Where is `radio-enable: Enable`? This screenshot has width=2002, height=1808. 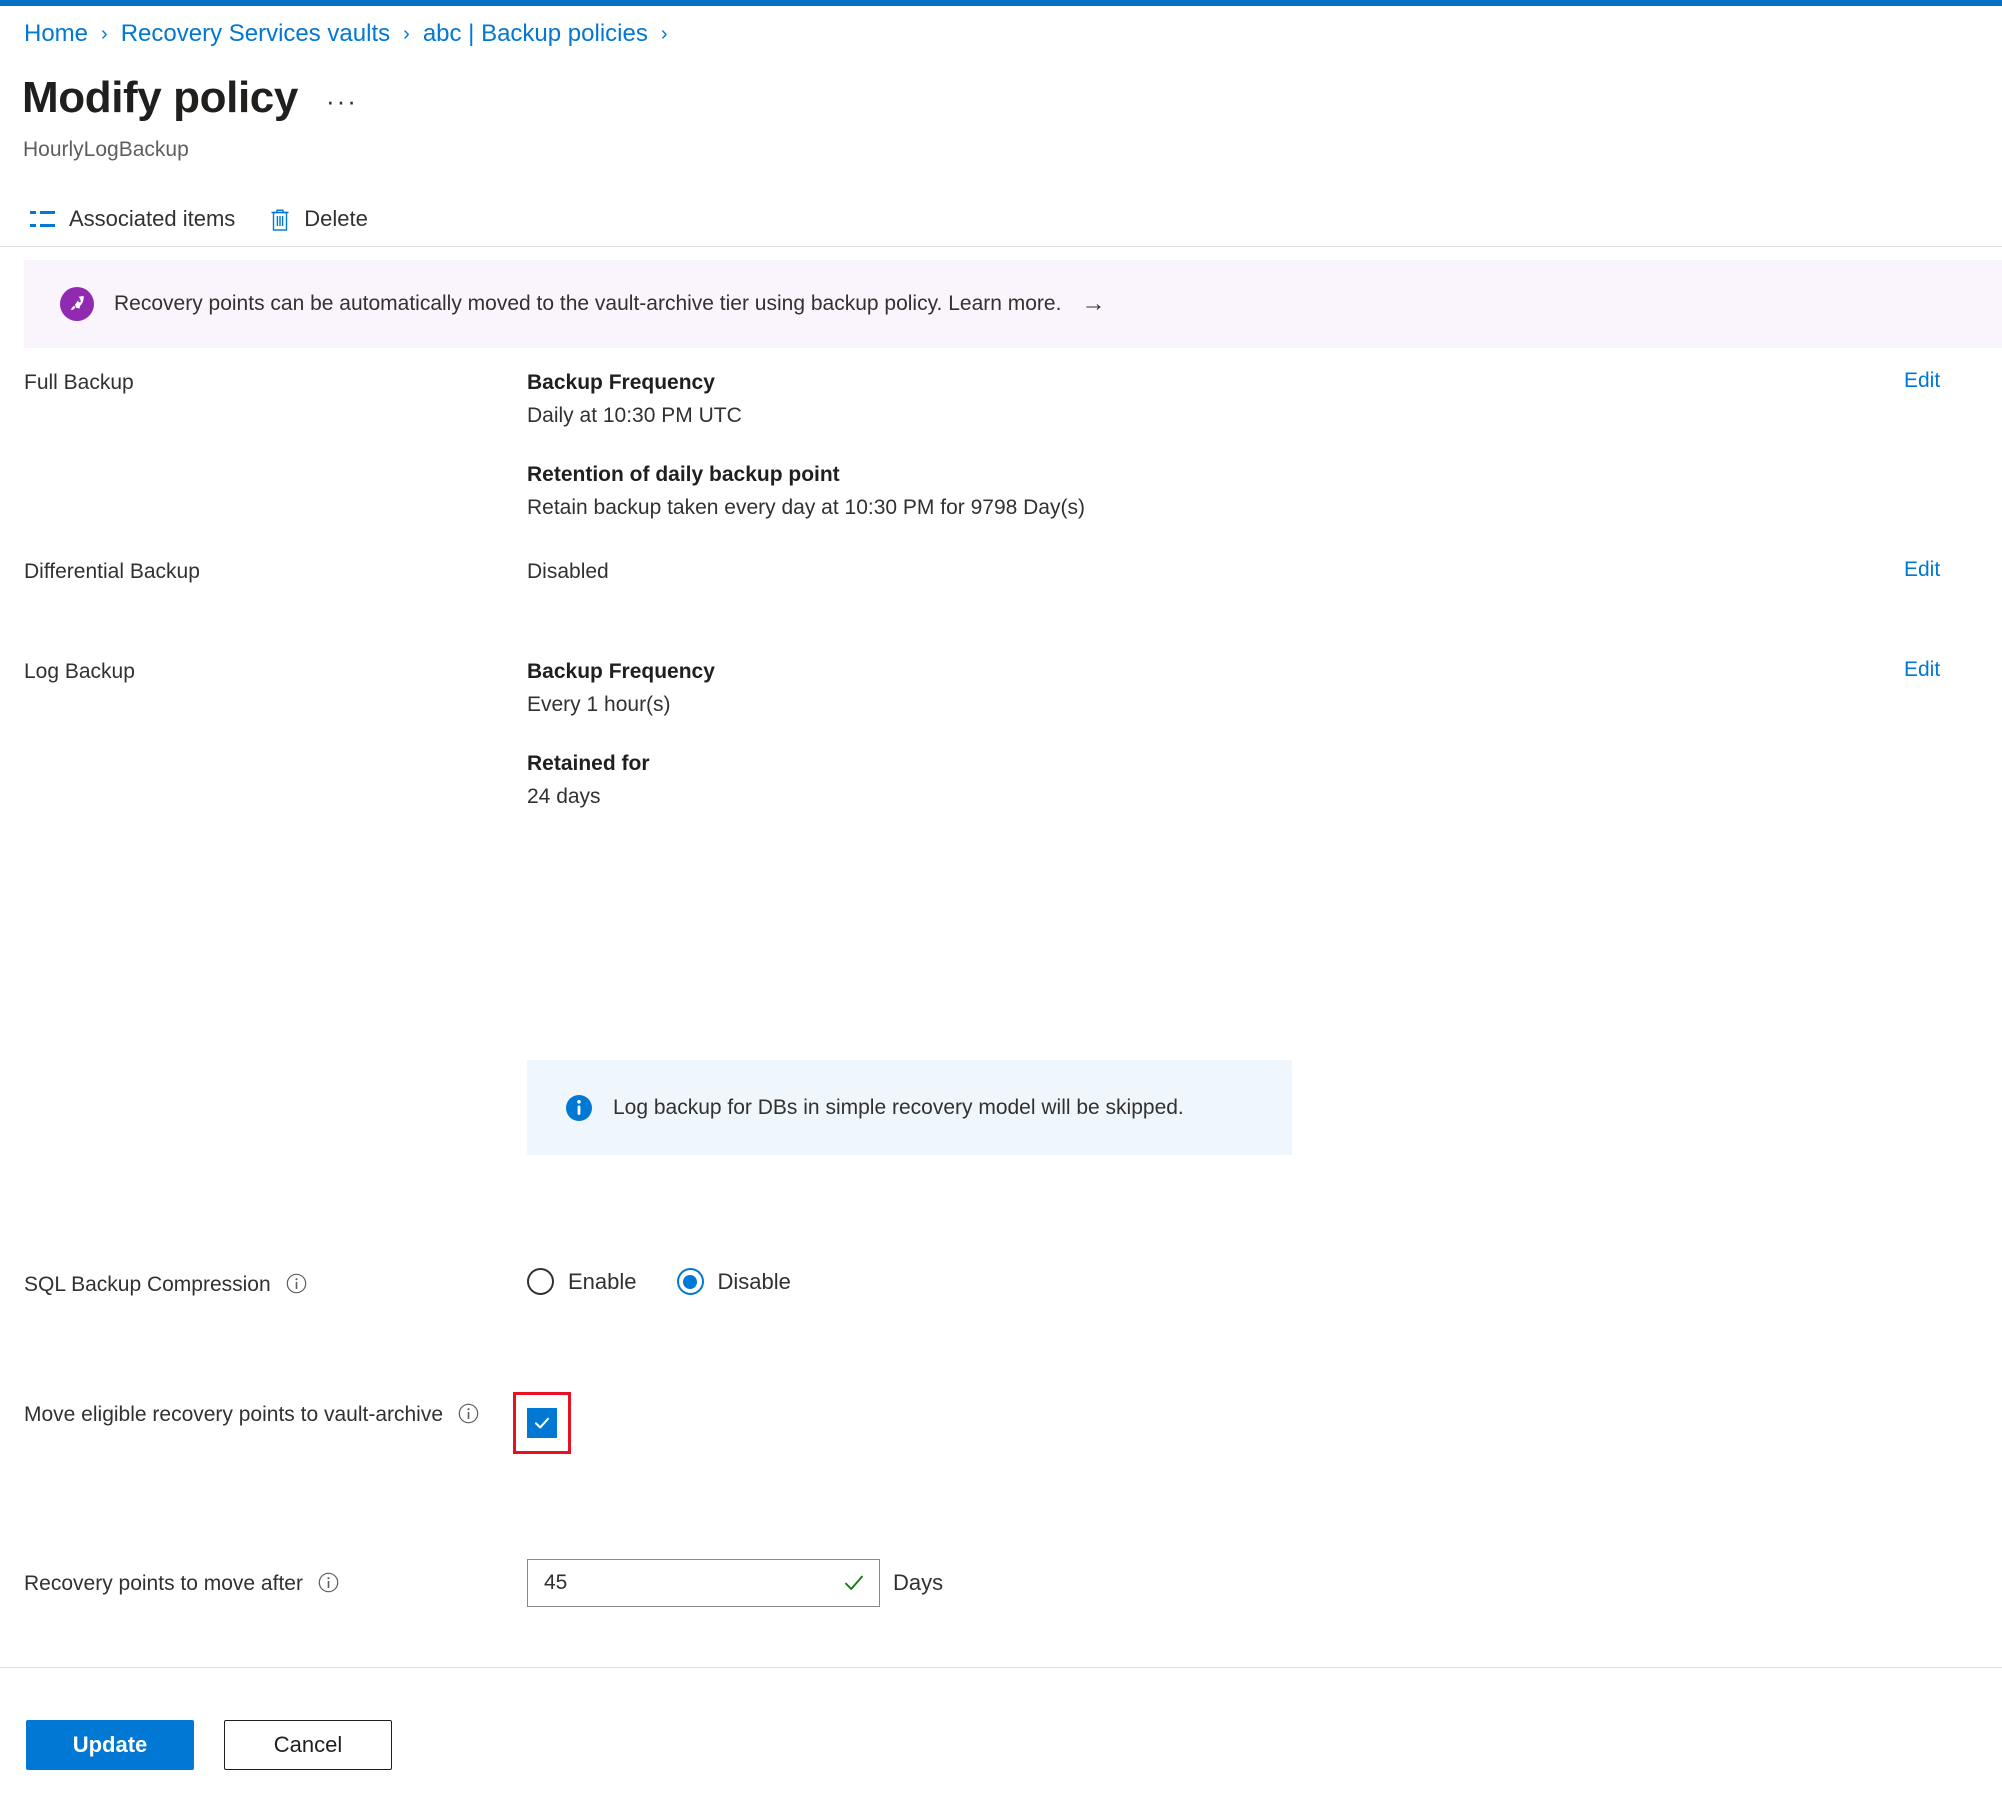
radio-enable: Enable is located at coordinates (582, 1281).